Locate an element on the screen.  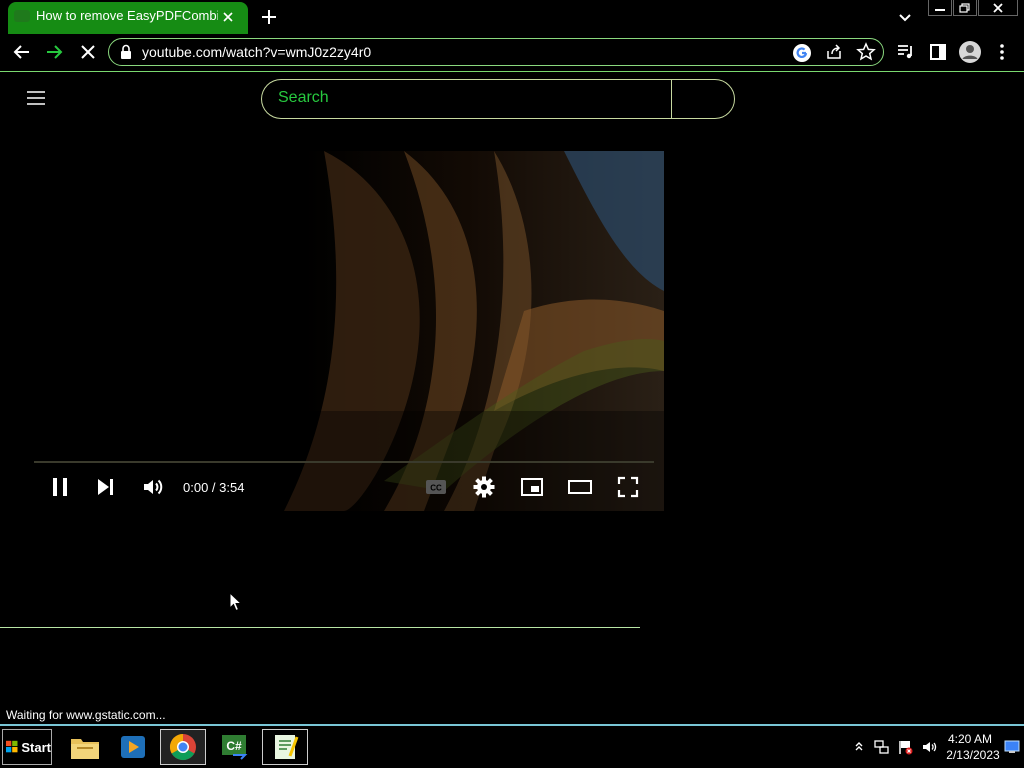
subtitles-cc-icon: CC is located at coordinates (436, 487).